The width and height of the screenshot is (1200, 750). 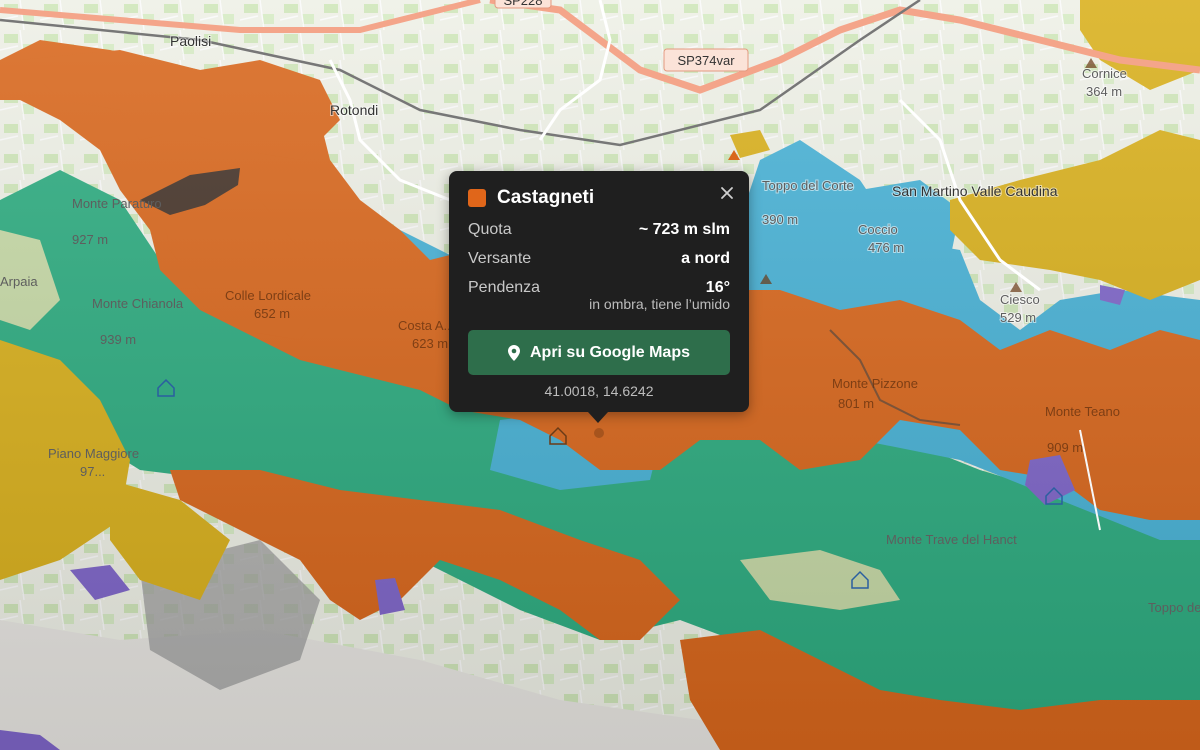 What do you see at coordinates (500, 258) in the screenshot?
I see `detail-key: Versante` at bounding box center [500, 258].